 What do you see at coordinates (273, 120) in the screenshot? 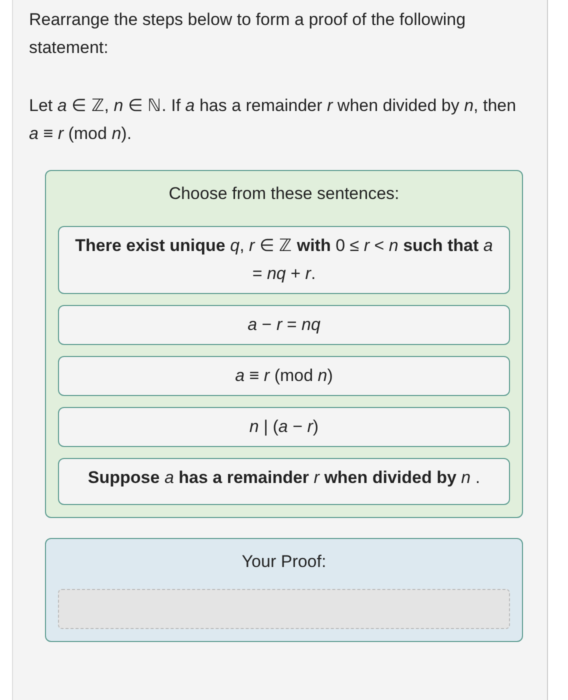
I see `statement-text: Let a ∈ ℤ, n ∈ ℕ. If a has a remainder r when divided by n, then a ≡ r (mod n).` at bounding box center [273, 120].